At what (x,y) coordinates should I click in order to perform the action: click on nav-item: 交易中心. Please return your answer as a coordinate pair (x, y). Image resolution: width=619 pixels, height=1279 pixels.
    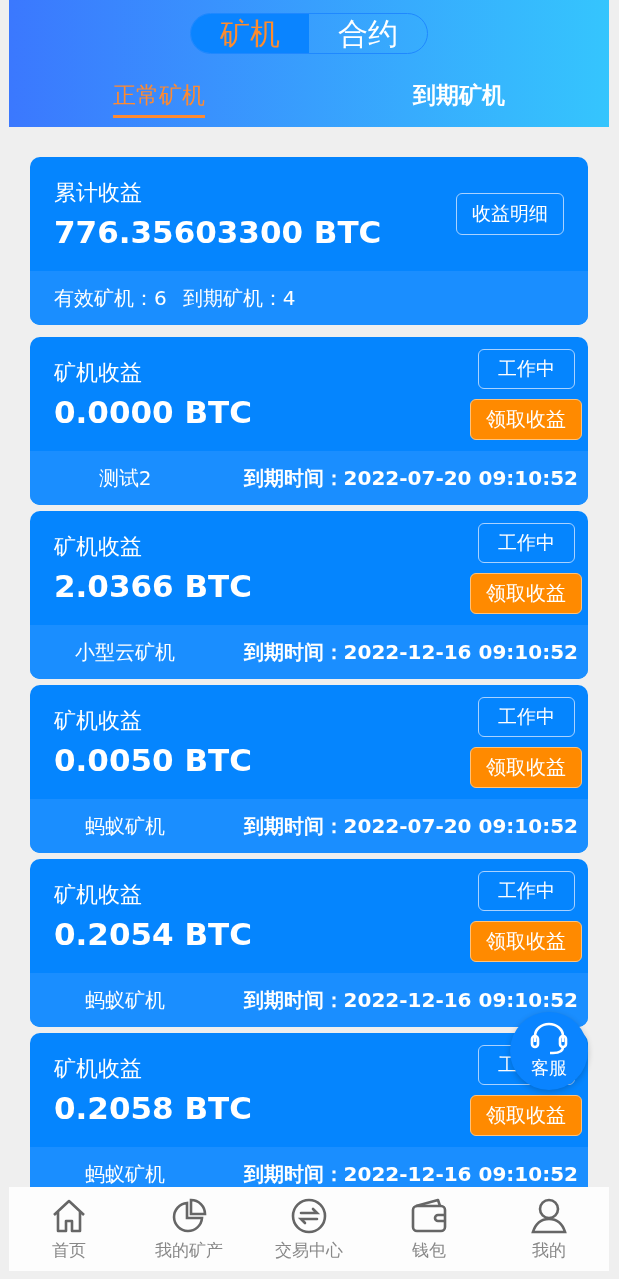
    Looking at the image, I should click on (309, 1229).